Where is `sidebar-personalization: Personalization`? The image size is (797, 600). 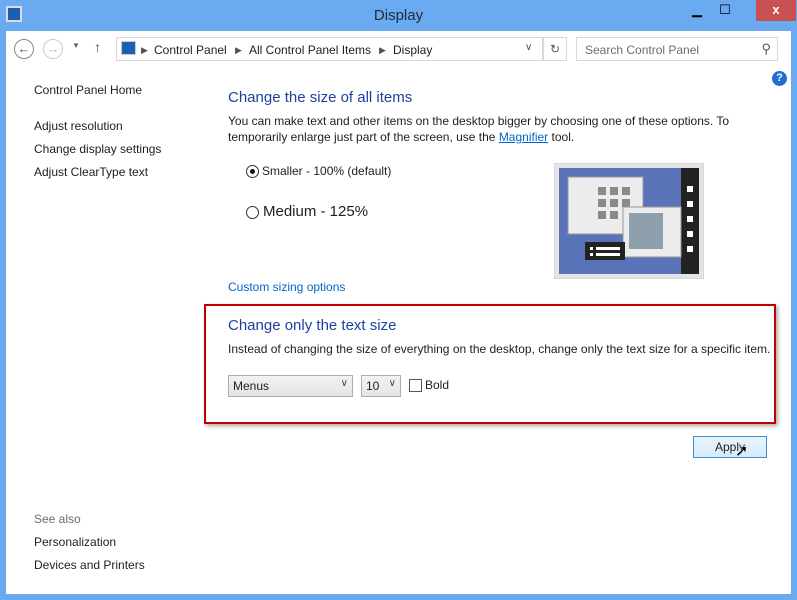 sidebar-personalization: Personalization is located at coordinates (75, 542).